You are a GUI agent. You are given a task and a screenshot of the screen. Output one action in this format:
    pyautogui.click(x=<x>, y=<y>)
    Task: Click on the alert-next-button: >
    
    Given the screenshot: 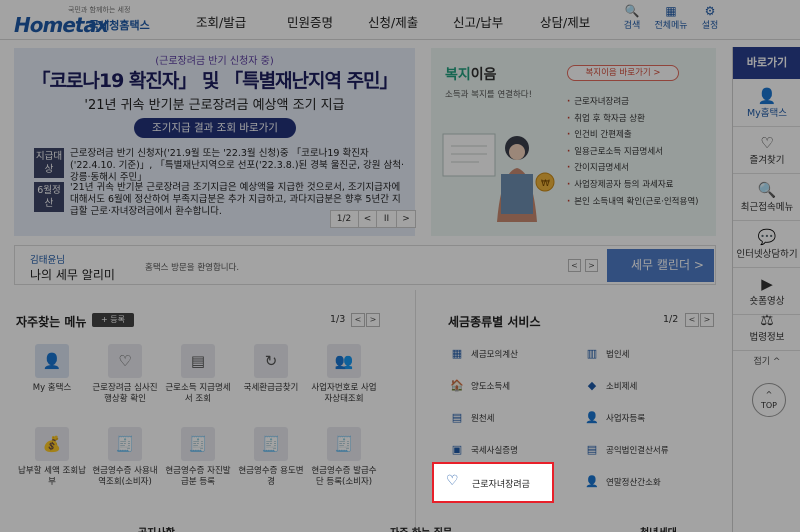 What is the action you would take?
    pyautogui.click(x=591, y=265)
    